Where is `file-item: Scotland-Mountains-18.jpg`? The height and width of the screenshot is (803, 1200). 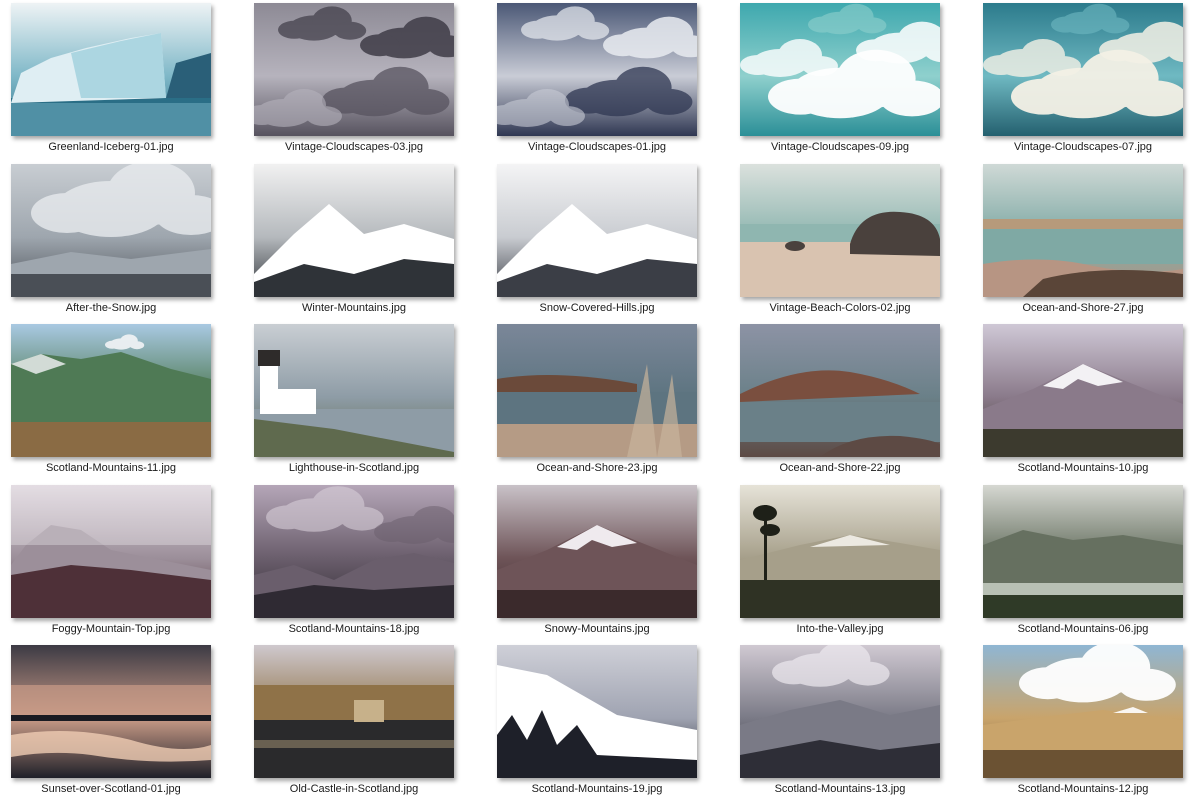 file-item: Scotland-Mountains-18.jpg is located at coordinates (364, 562).